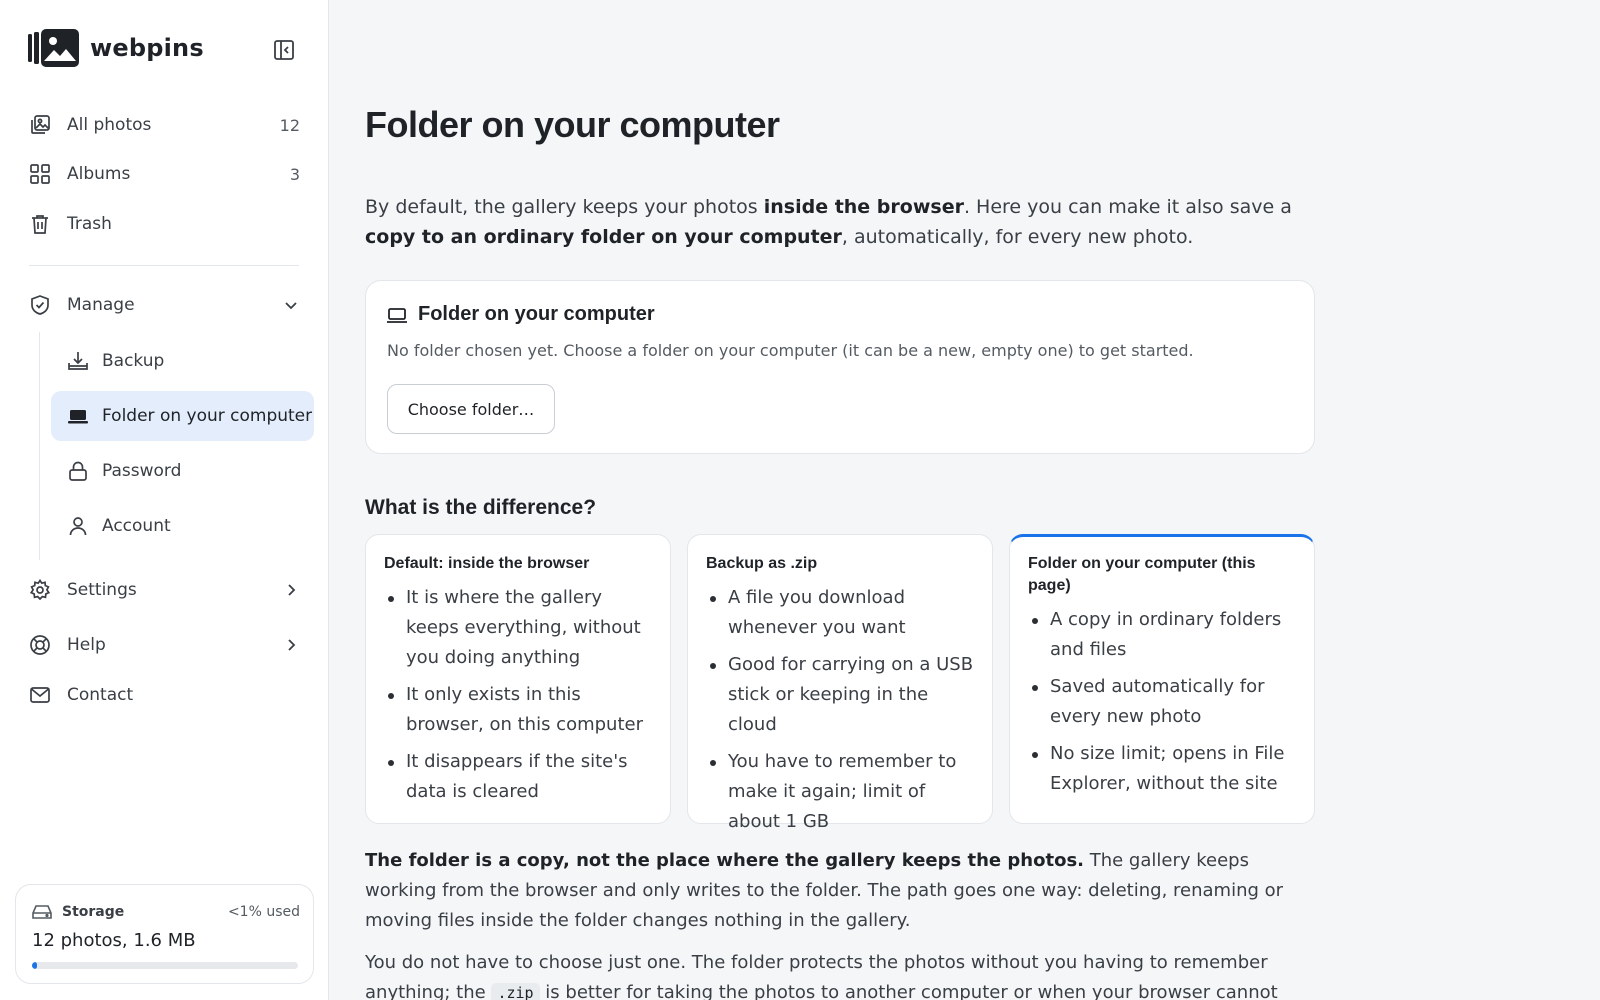 The image size is (1600, 1000). I want to click on mail-icon, so click(40, 695).